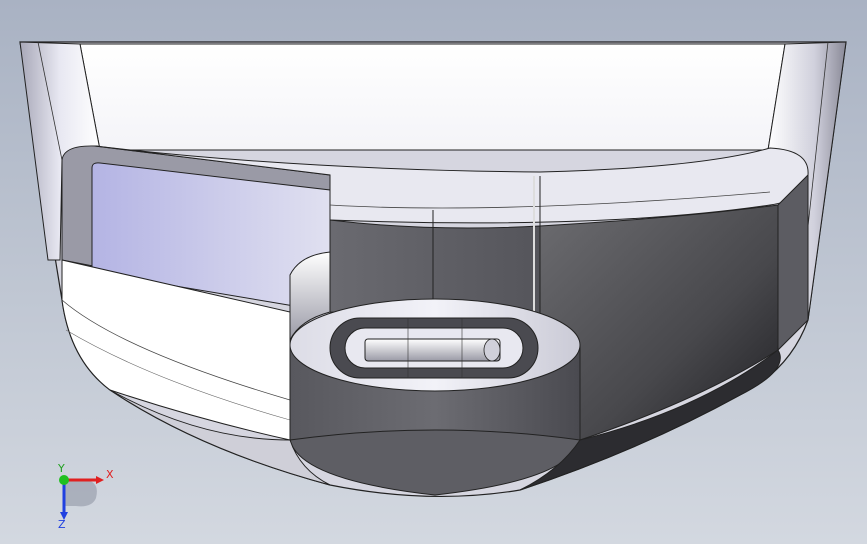  Describe the element at coordinates (110, 474) in the screenshot. I see `x-axis-label: X` at that location.